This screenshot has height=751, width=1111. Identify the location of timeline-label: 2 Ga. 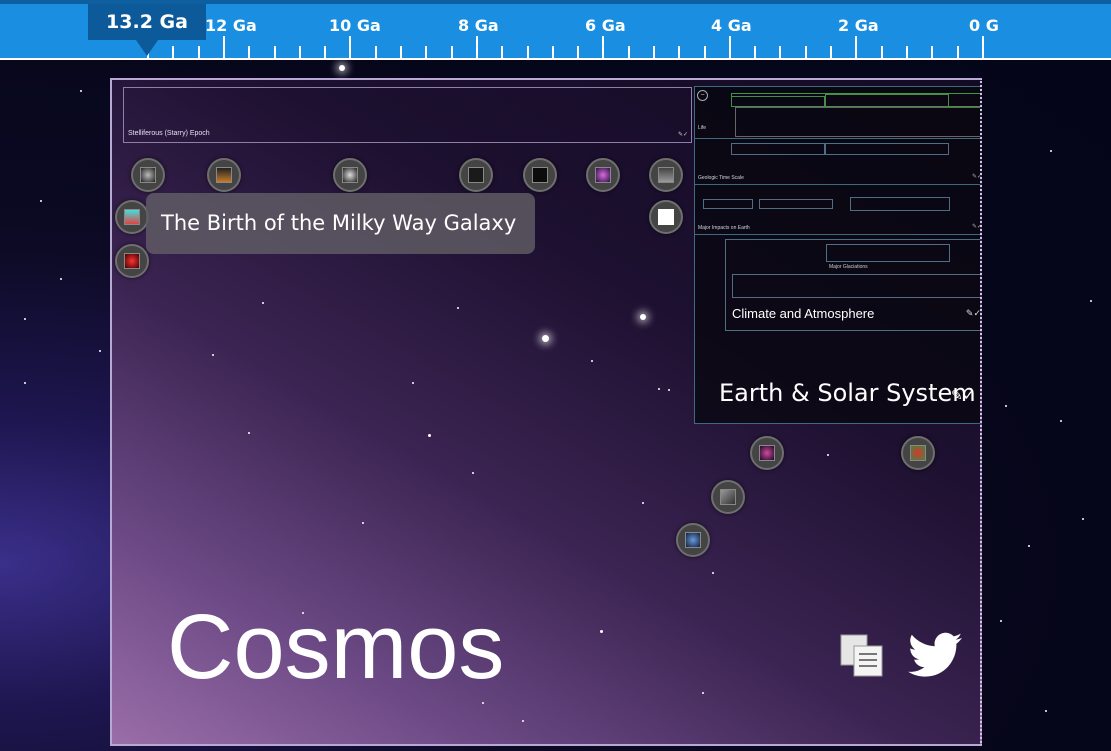
(858, 25).